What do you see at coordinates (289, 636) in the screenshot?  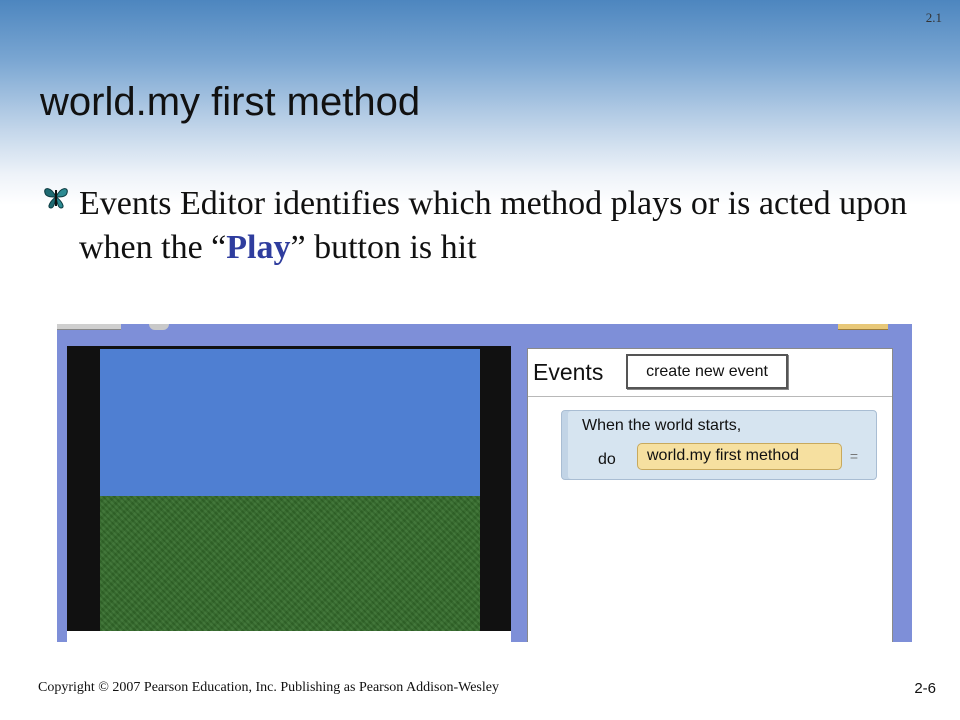 I see `world-view-controls` at bounding box center [289, 636].